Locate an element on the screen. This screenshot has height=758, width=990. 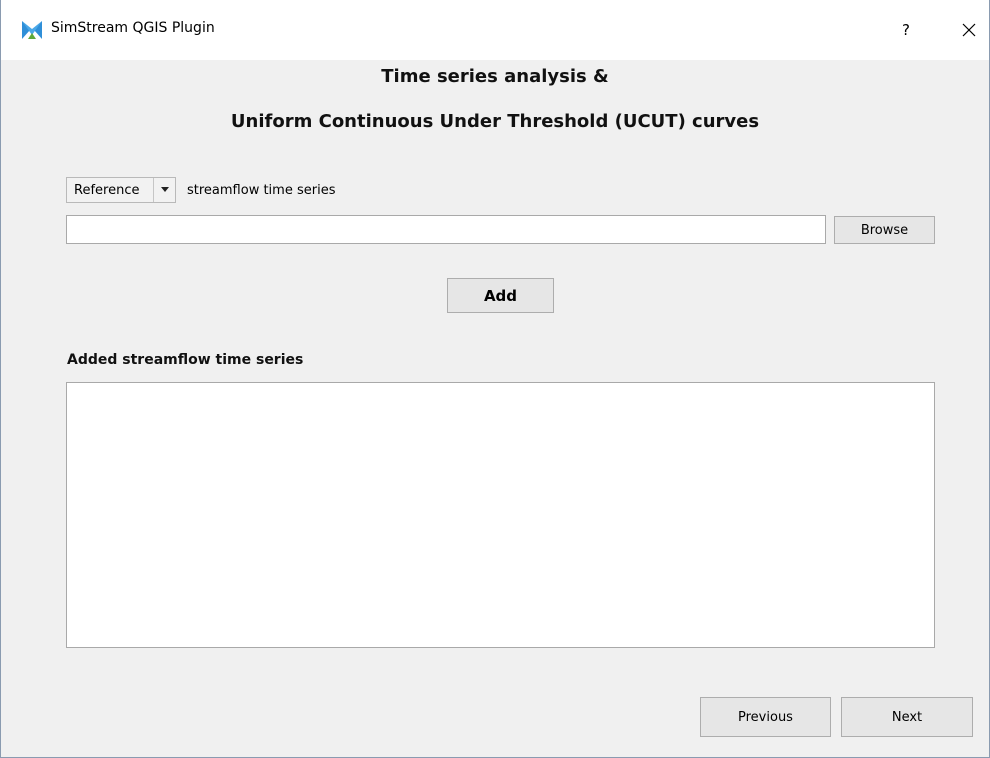
previous-button: Previous is located at coordinates (765, 717).